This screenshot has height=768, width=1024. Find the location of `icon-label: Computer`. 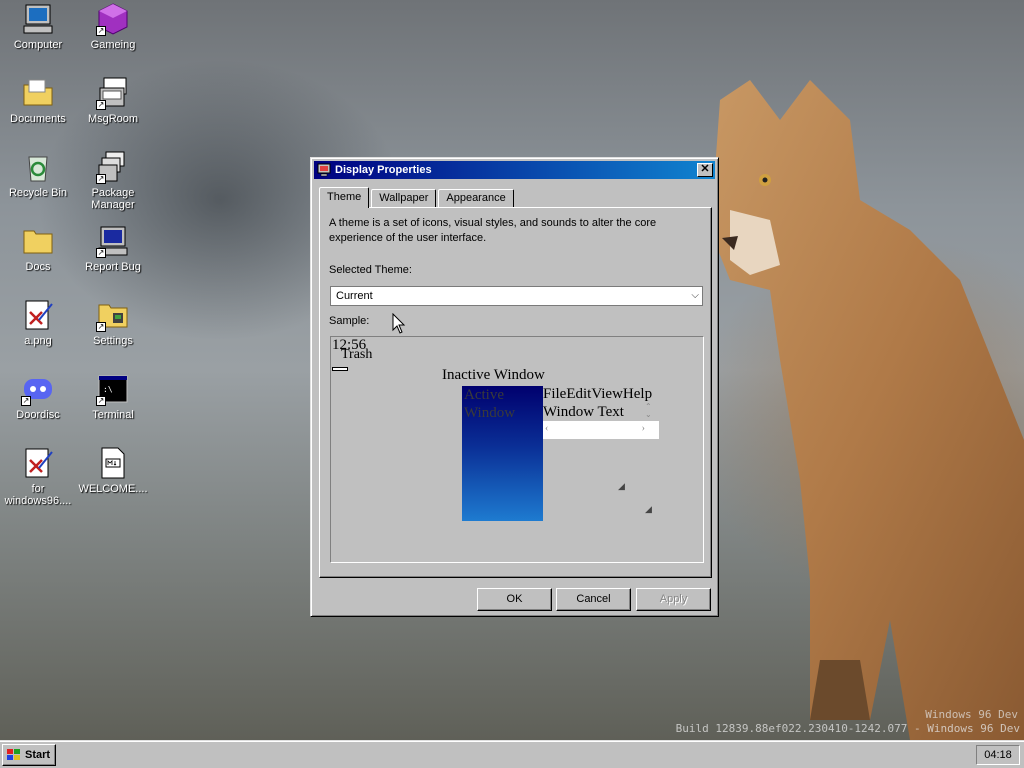

icon-label: Computer is located at coordinates (38, 45).